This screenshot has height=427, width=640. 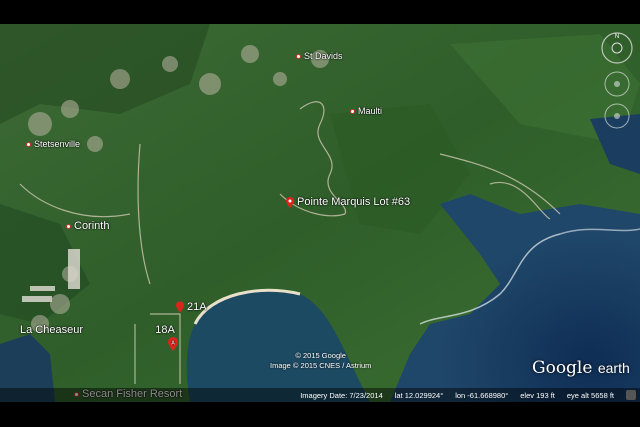 I want to click on pin-label: Pointe Marquis Lot #63, so click(x=354, y=202).